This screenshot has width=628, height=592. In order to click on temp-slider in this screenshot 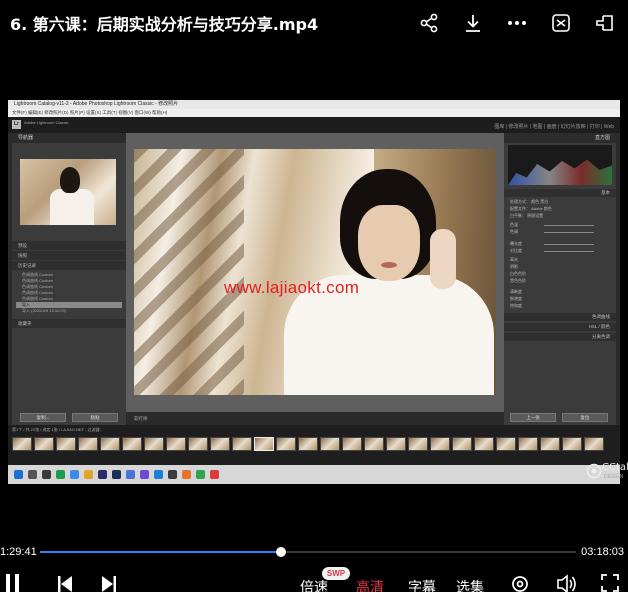, I will do `click(569, 225)`.